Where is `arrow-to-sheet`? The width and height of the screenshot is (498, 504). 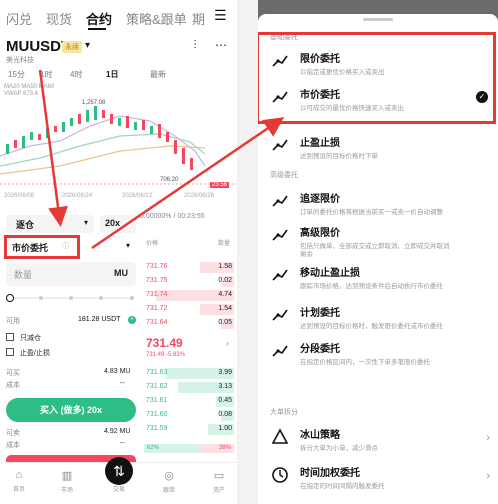 arrow-to-sheet is located at coordinates (188, 183).